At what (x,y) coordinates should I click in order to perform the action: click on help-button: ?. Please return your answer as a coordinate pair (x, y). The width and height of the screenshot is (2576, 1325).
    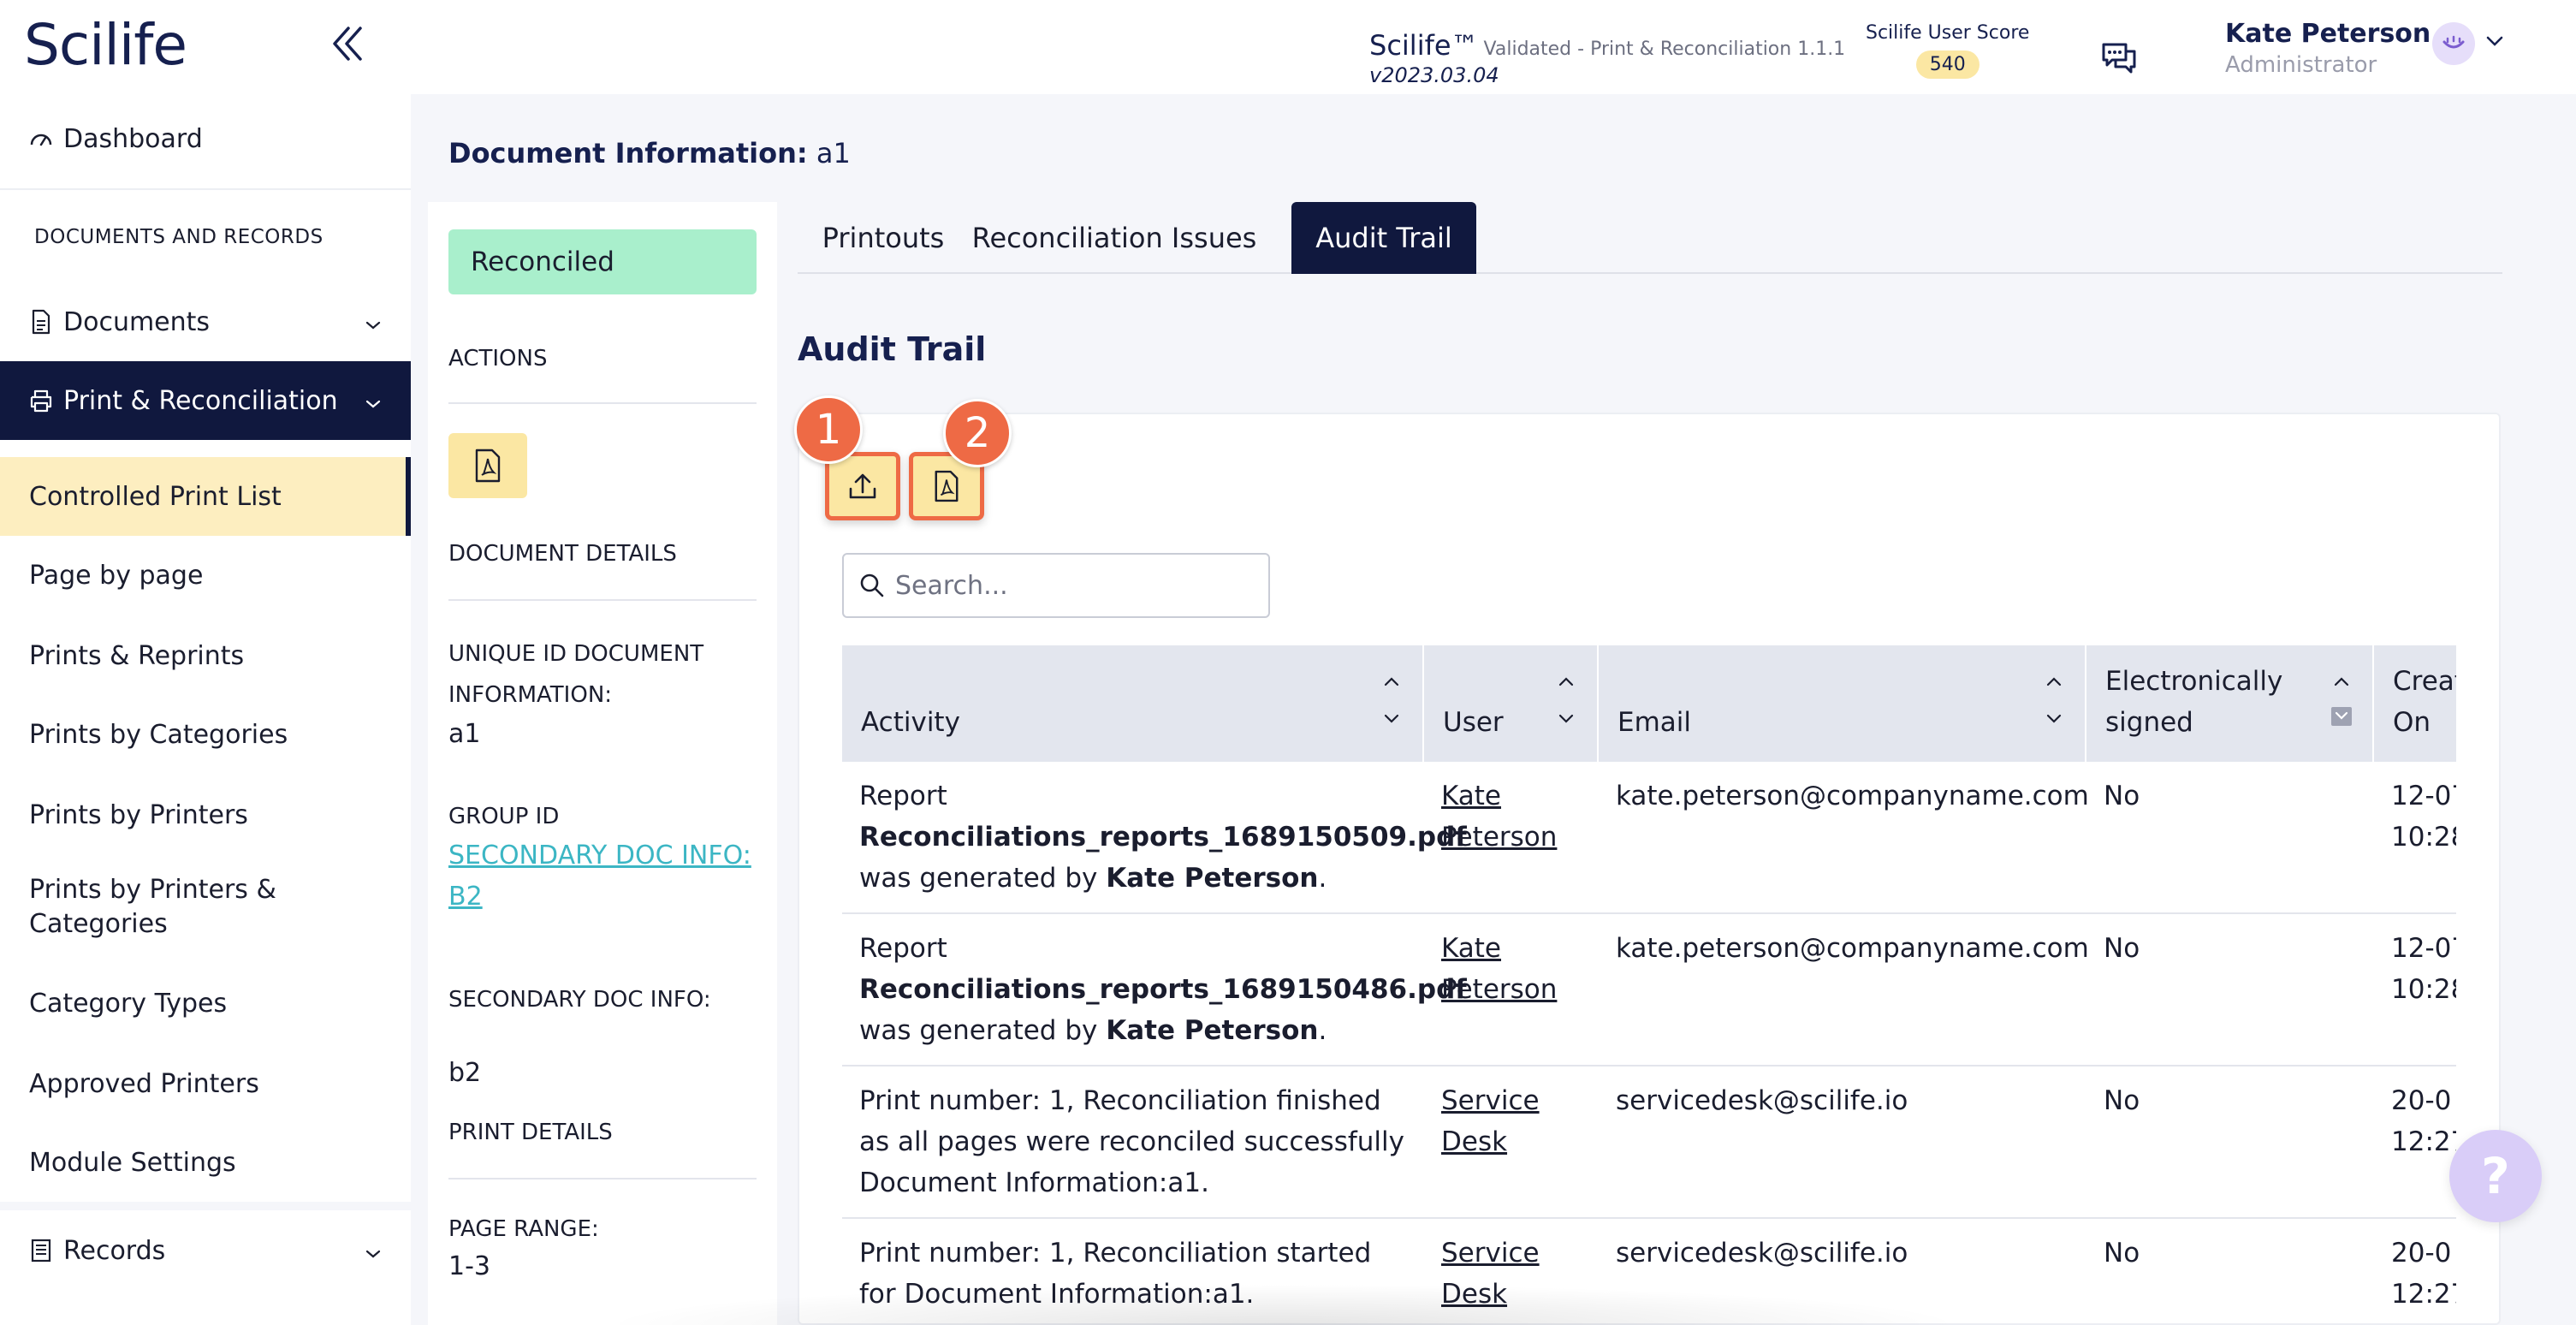
    Looking at the image, I should click on (2495, 1176).